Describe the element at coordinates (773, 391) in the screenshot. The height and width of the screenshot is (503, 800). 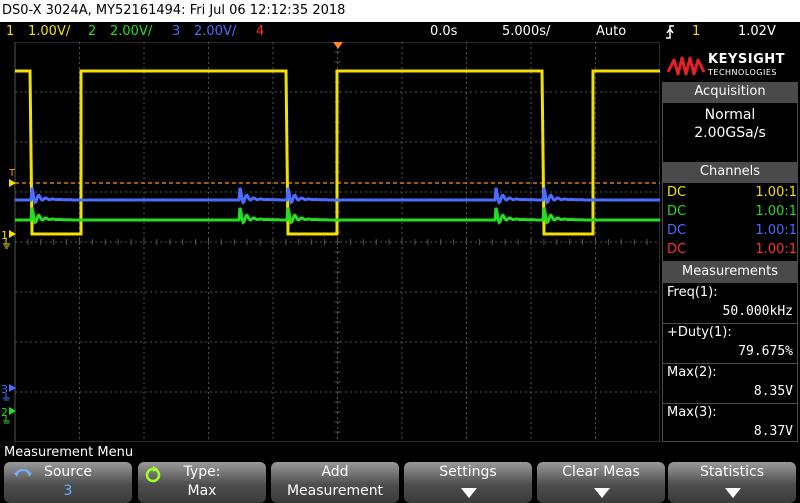
I see `max2-value: 8.35V` at that location.